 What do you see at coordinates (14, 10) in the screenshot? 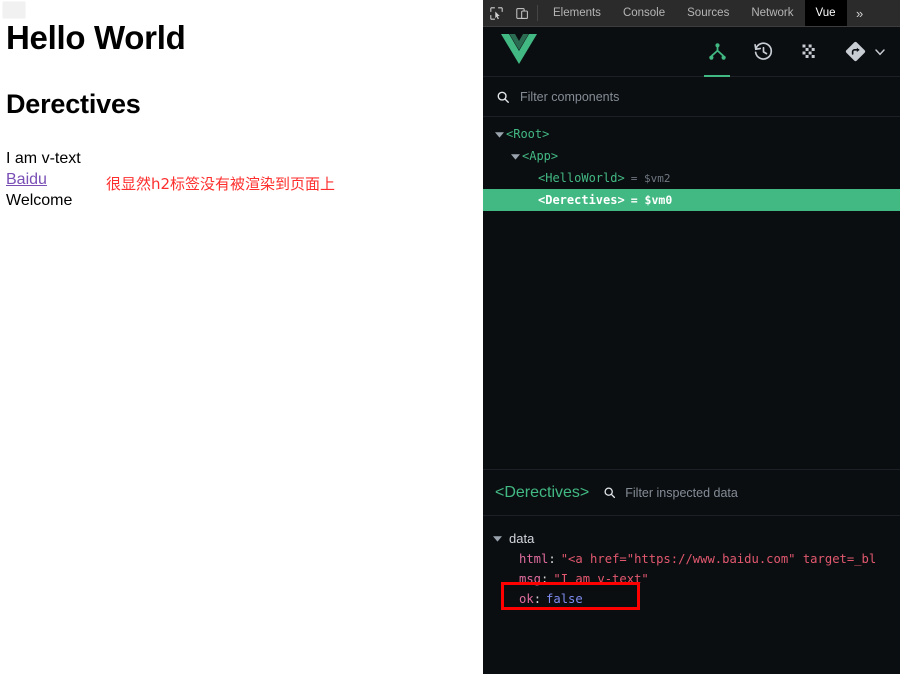
I see `page-corner-artifact` at bounding box center [14, 10].